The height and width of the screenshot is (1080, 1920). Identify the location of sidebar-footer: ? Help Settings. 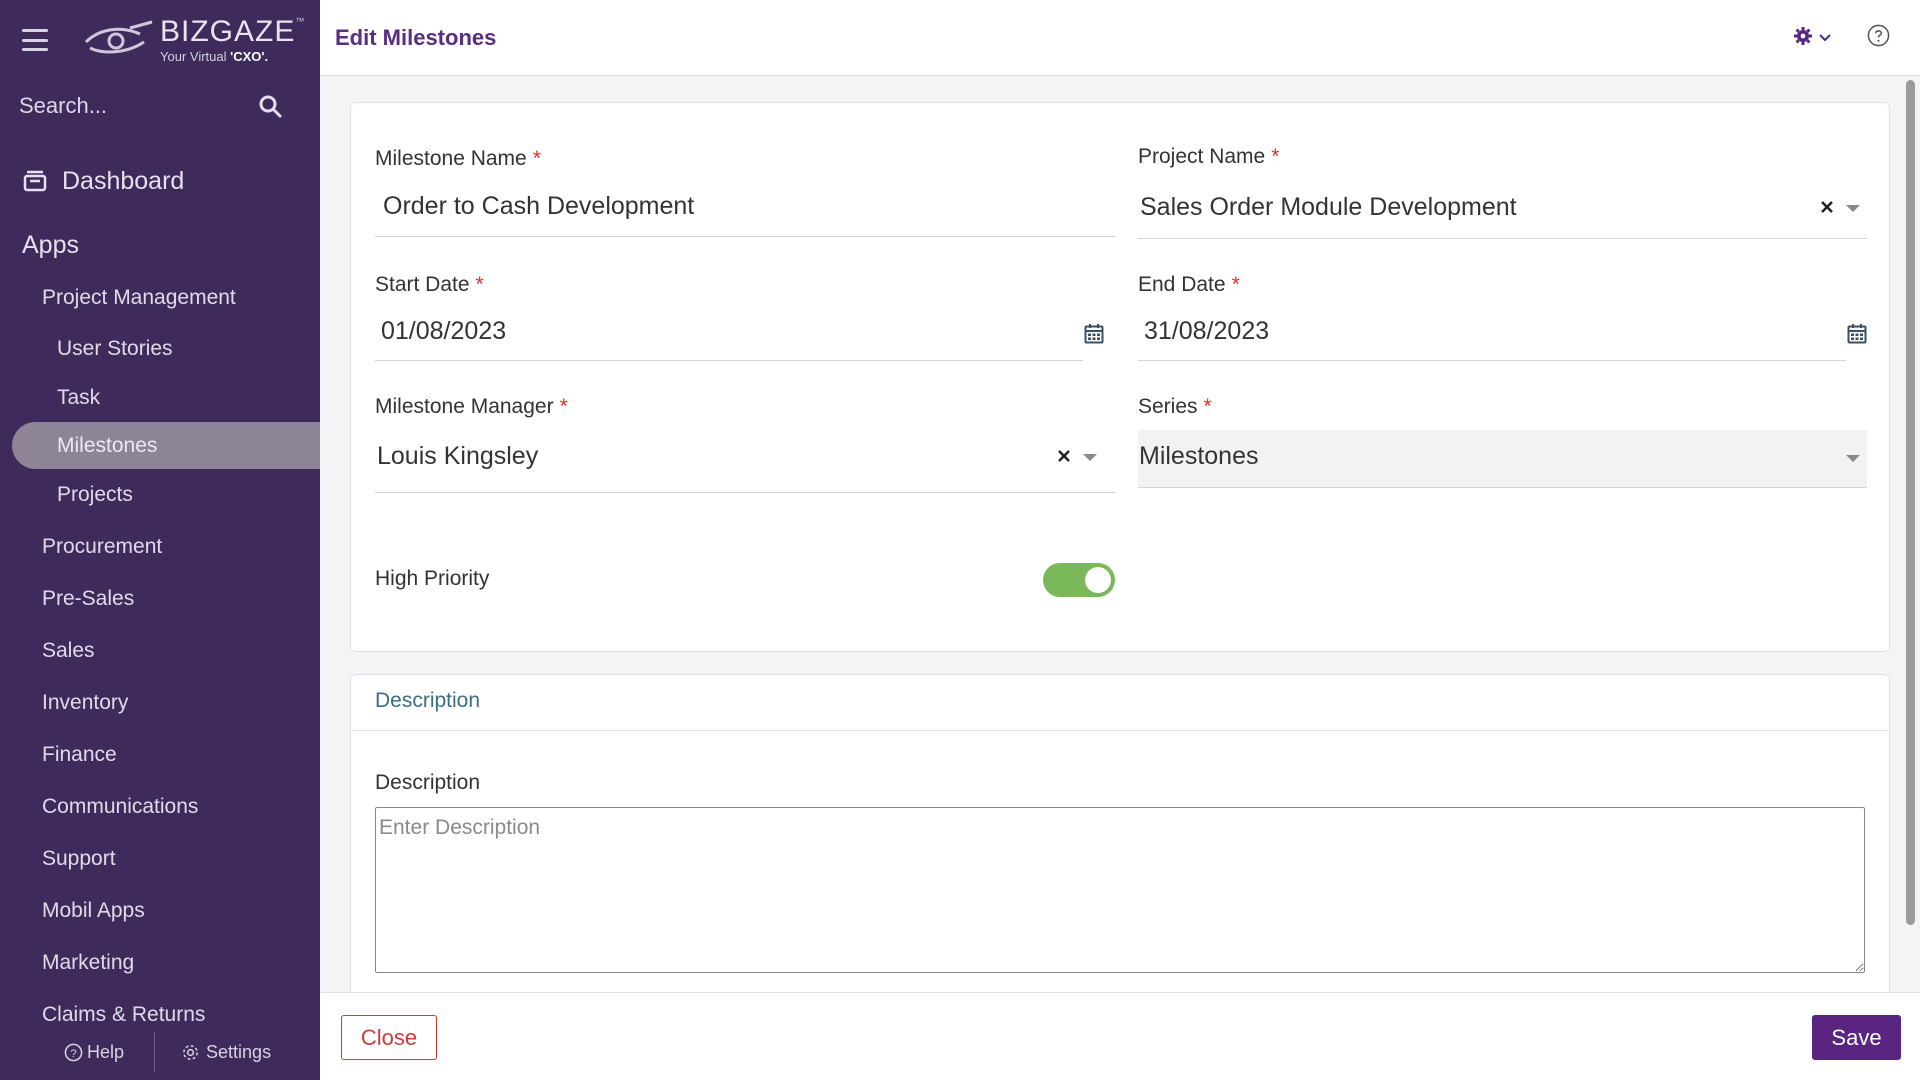
(160, 1052).